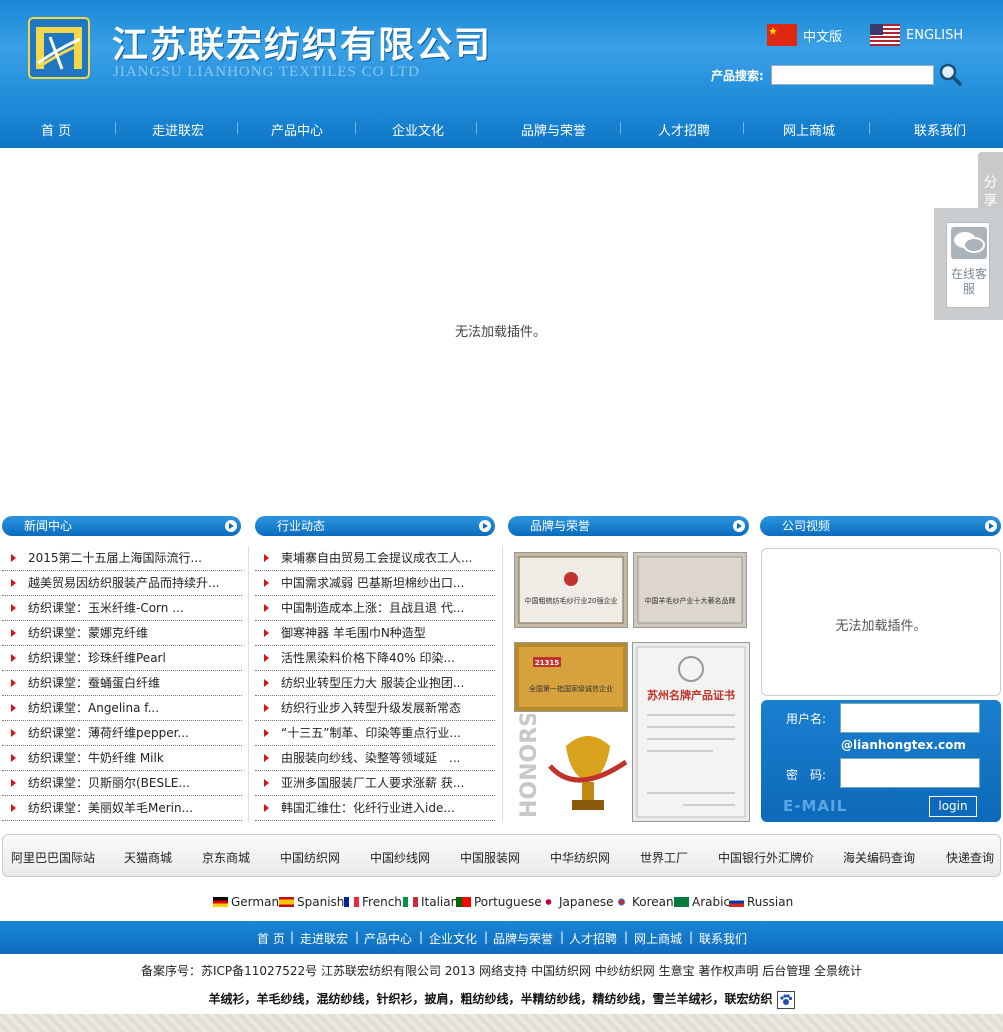 The image size is (1003, 1032). Describe the element at coordinates (910, 773) in the screenshot. I see `password-input` at that location.